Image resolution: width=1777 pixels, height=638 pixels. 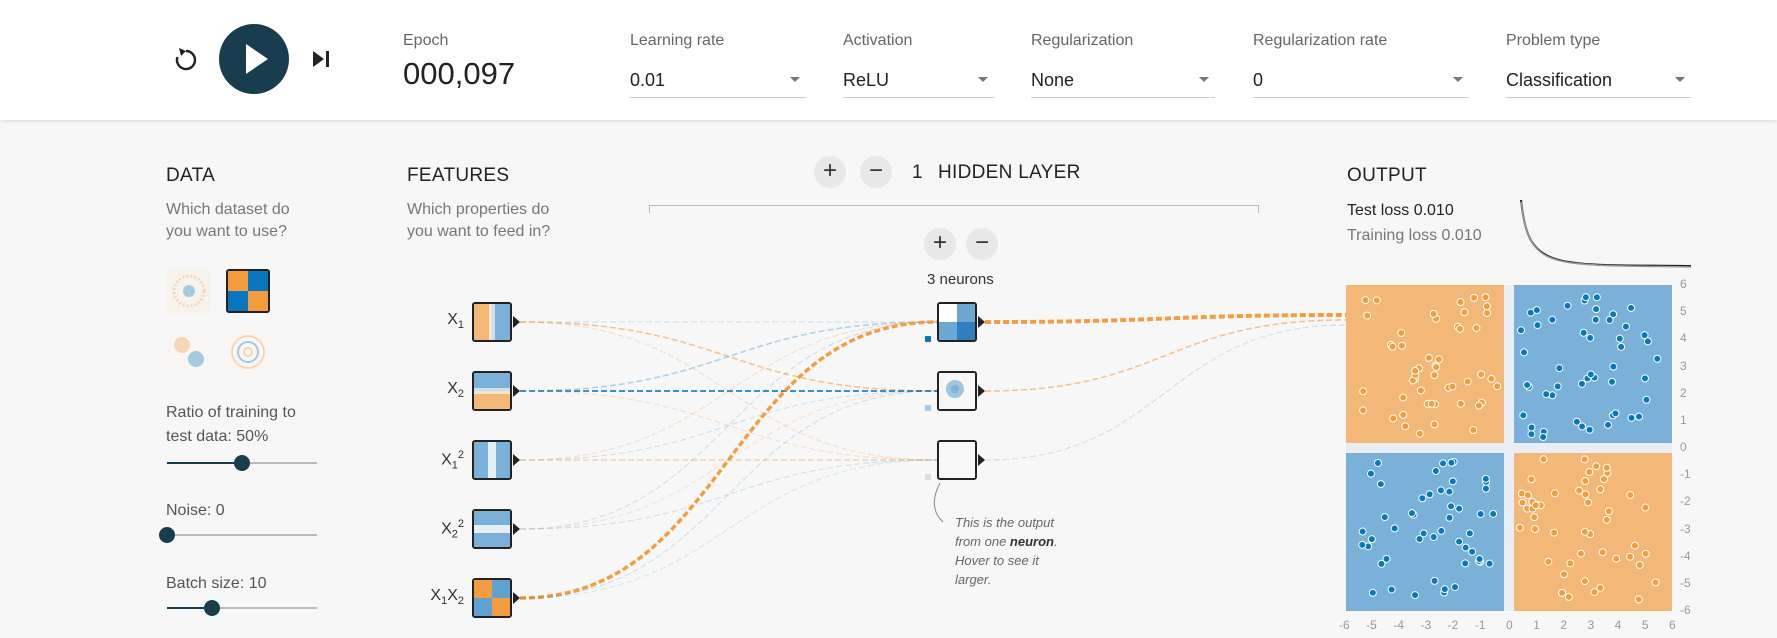 I want to click on y-tick-label: -2, so click(x=1685, y=501).